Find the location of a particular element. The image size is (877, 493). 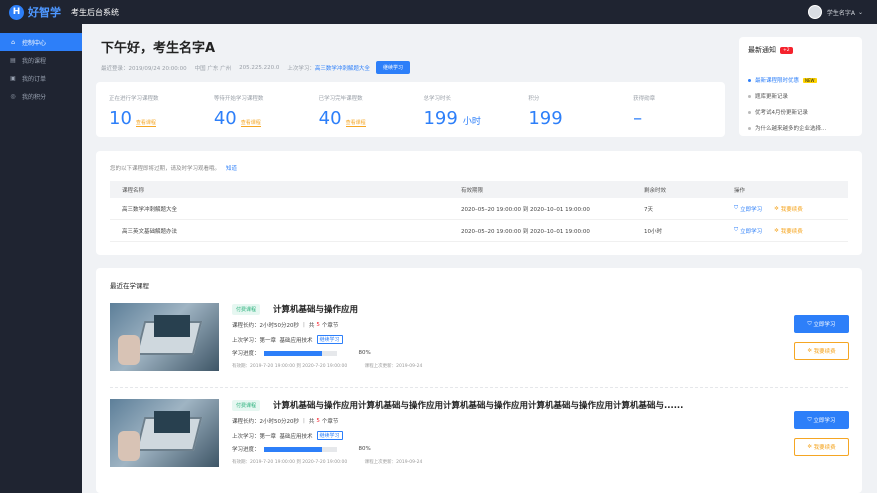

last-study-label: 上次学习： is located at coordinates (246, 340).